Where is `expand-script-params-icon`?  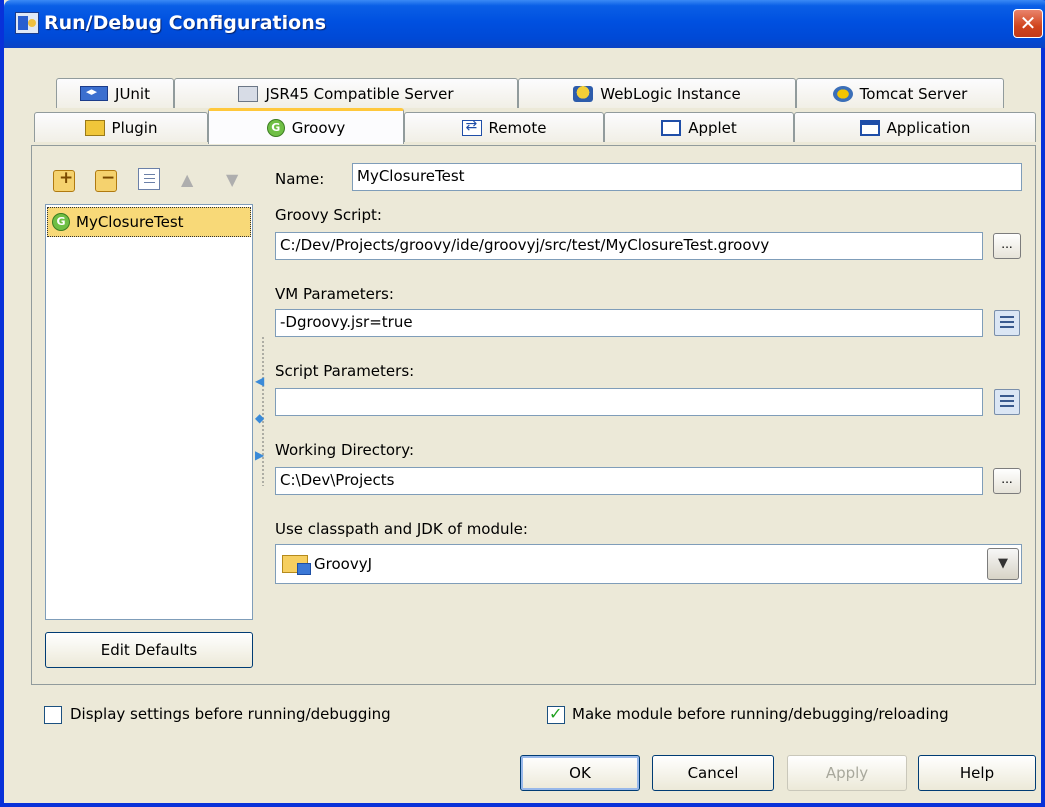
expand-script-params-icon is located at coordinates (1007, 402).